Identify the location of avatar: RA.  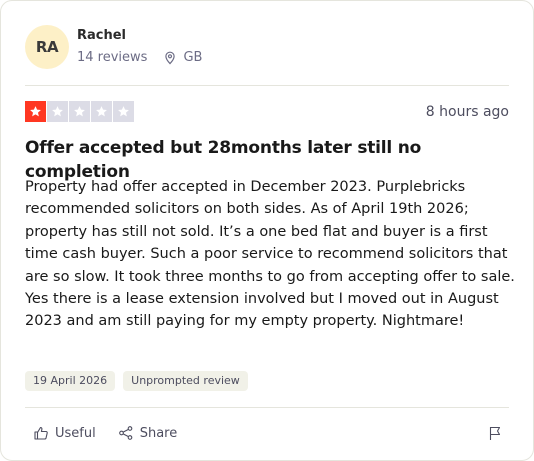
(47, 47).